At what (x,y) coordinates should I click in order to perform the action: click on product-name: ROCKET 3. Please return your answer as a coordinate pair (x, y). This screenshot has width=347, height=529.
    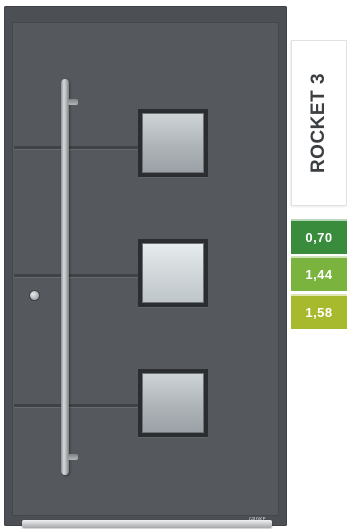
    Looking at the image, I should click on (319, 123).